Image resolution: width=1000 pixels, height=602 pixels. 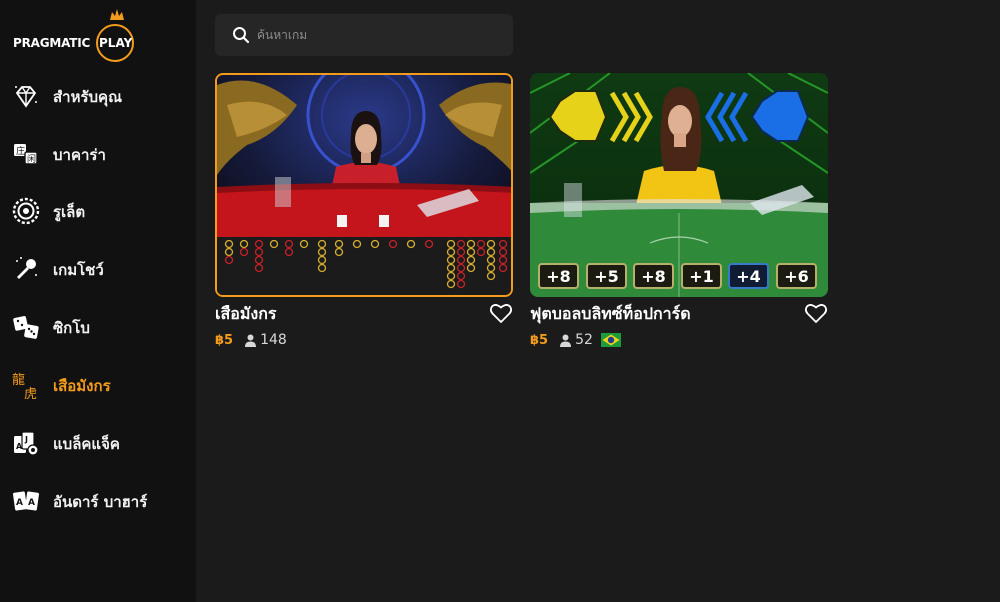 I want to click on pragmatic-play-logo: PRAGMATIC PLAY, so click(x=75, y=35).